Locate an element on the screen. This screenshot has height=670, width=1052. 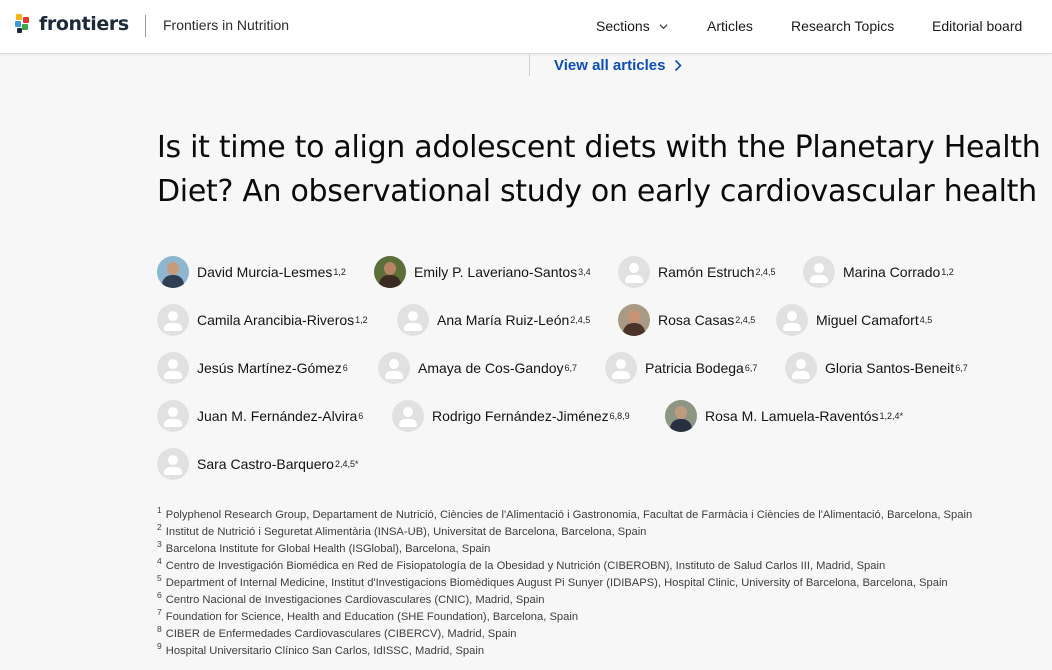
author-item: David Murcia-Lesmes 1,2 is located at coordinates (251, 272).